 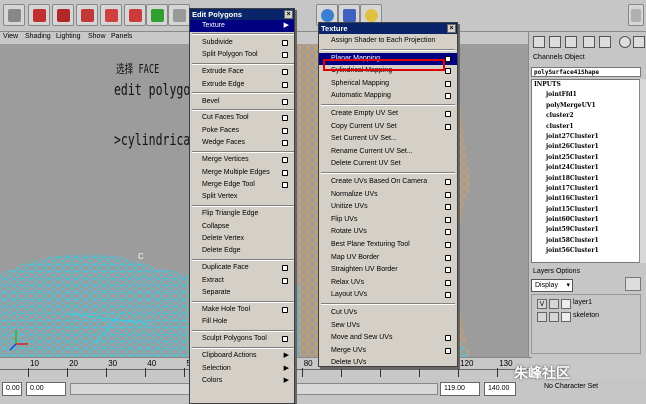 I want to click on tool-settings-icon, so click(x=571, y=42).